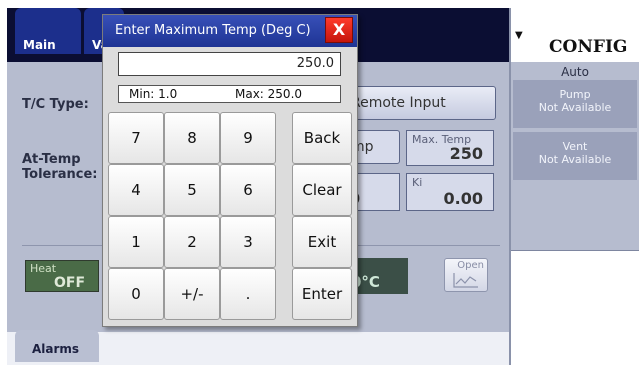 Image resolution: width=639 pixels, height=365 pixels. I want to click on key-8: 8, so click(192, 138).